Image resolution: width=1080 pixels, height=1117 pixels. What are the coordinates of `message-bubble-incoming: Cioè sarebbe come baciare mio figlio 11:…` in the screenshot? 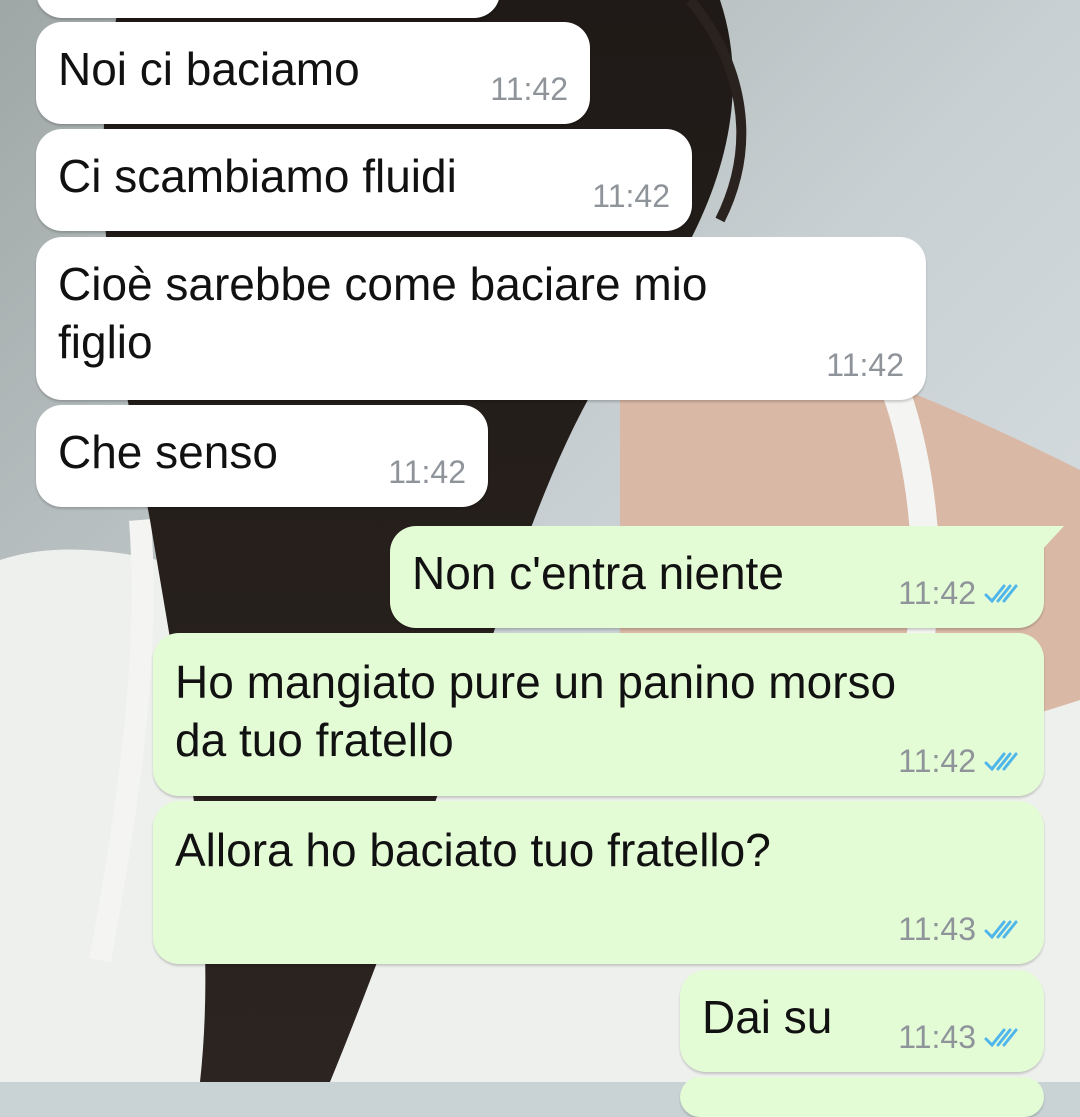 It's located at (481, 318).